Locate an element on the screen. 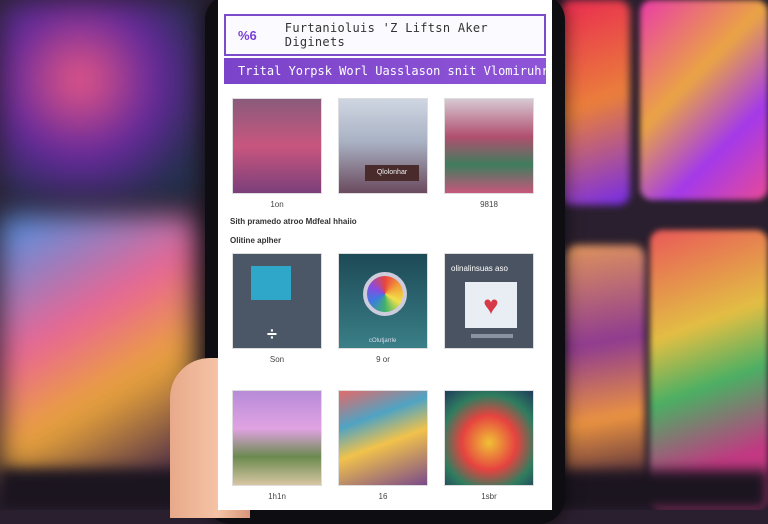  gallery-tile: 9818 is located at coordinates (489, 153).